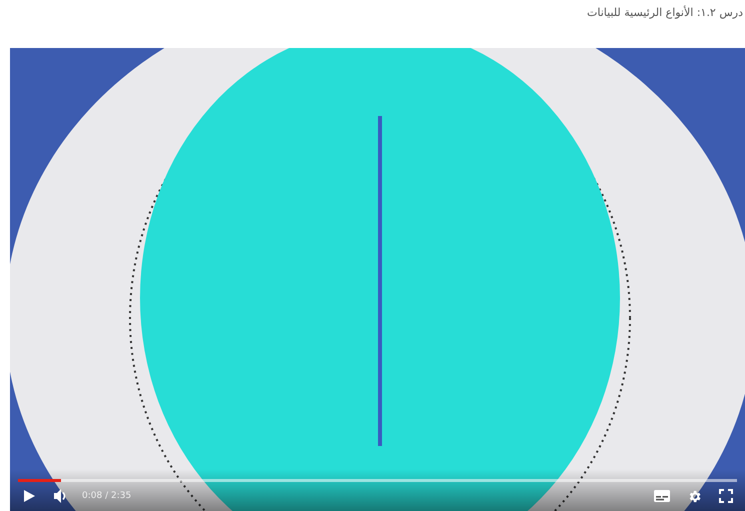 This screenshot has width=745, height=511. I want to click on time-display: 0:08 / 2:35, so click(107, 496).